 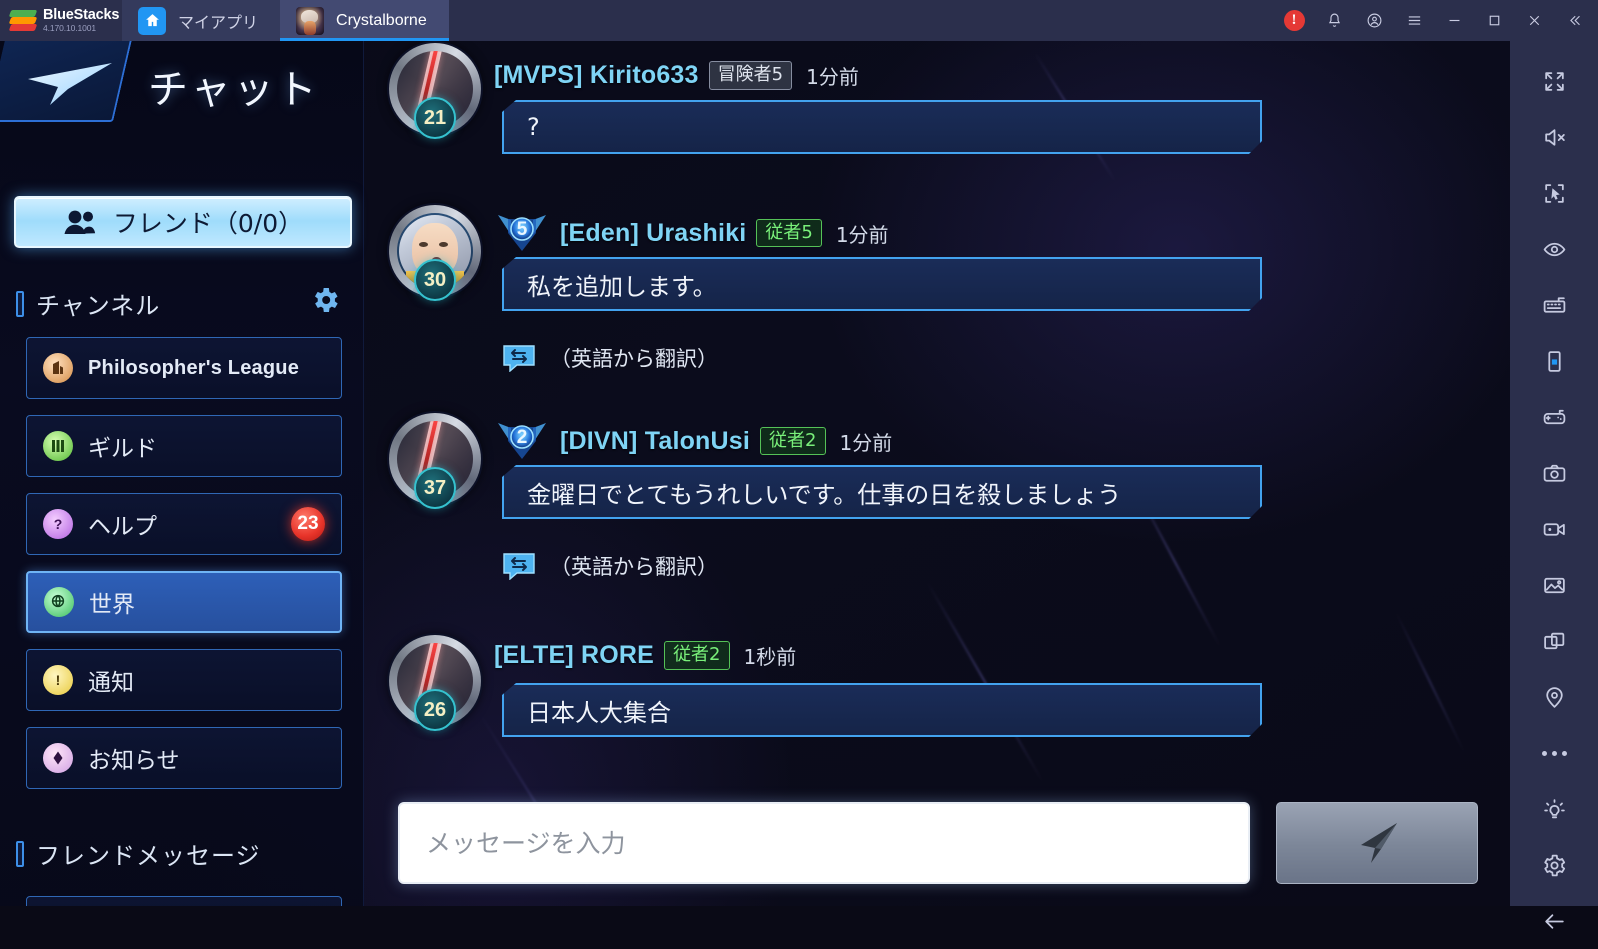 I want to click on message-bubble: 日本人大集合, so click(x=882, y=710).